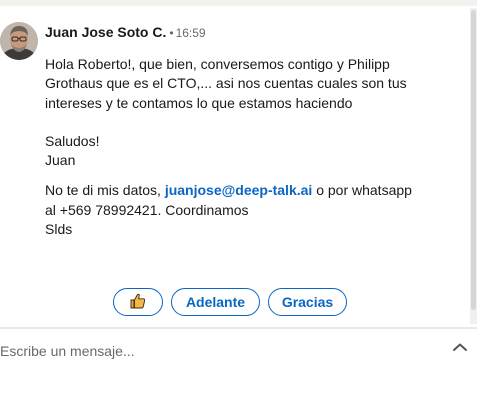 This screenshot has height=415, width=477. What do you see at coordinates (19, 41) in the screenshot?
I see `avatar` at bounding box center [19, 41].